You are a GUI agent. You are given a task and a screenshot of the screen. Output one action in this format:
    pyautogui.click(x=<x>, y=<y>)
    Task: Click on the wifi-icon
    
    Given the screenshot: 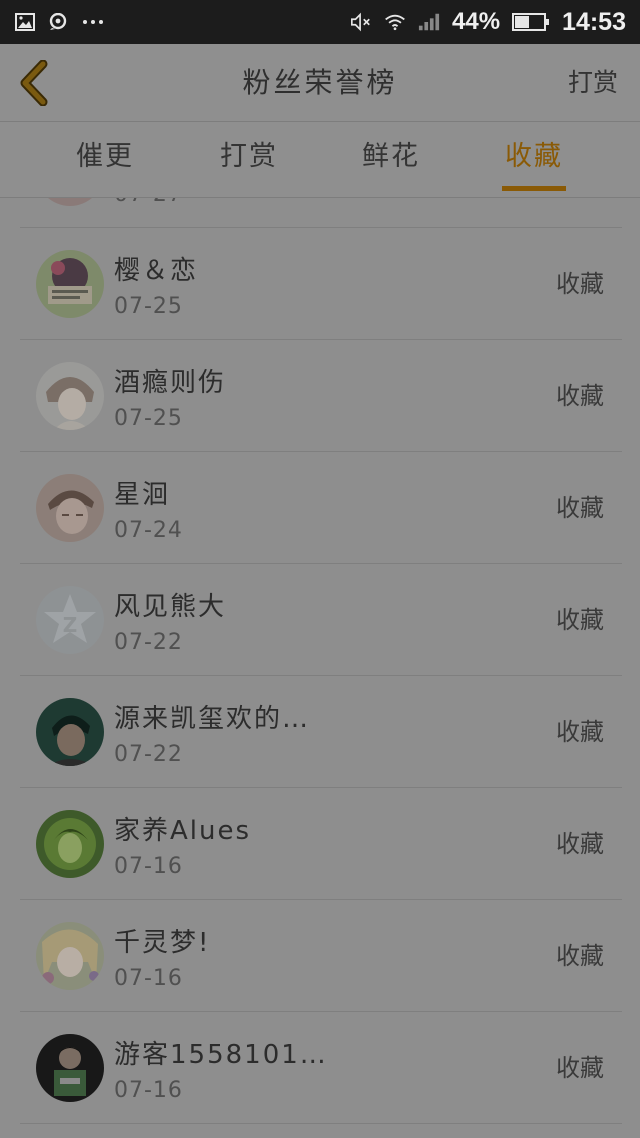 What is the action you would take?
    pyautogui.click(x=395, y=22)
    